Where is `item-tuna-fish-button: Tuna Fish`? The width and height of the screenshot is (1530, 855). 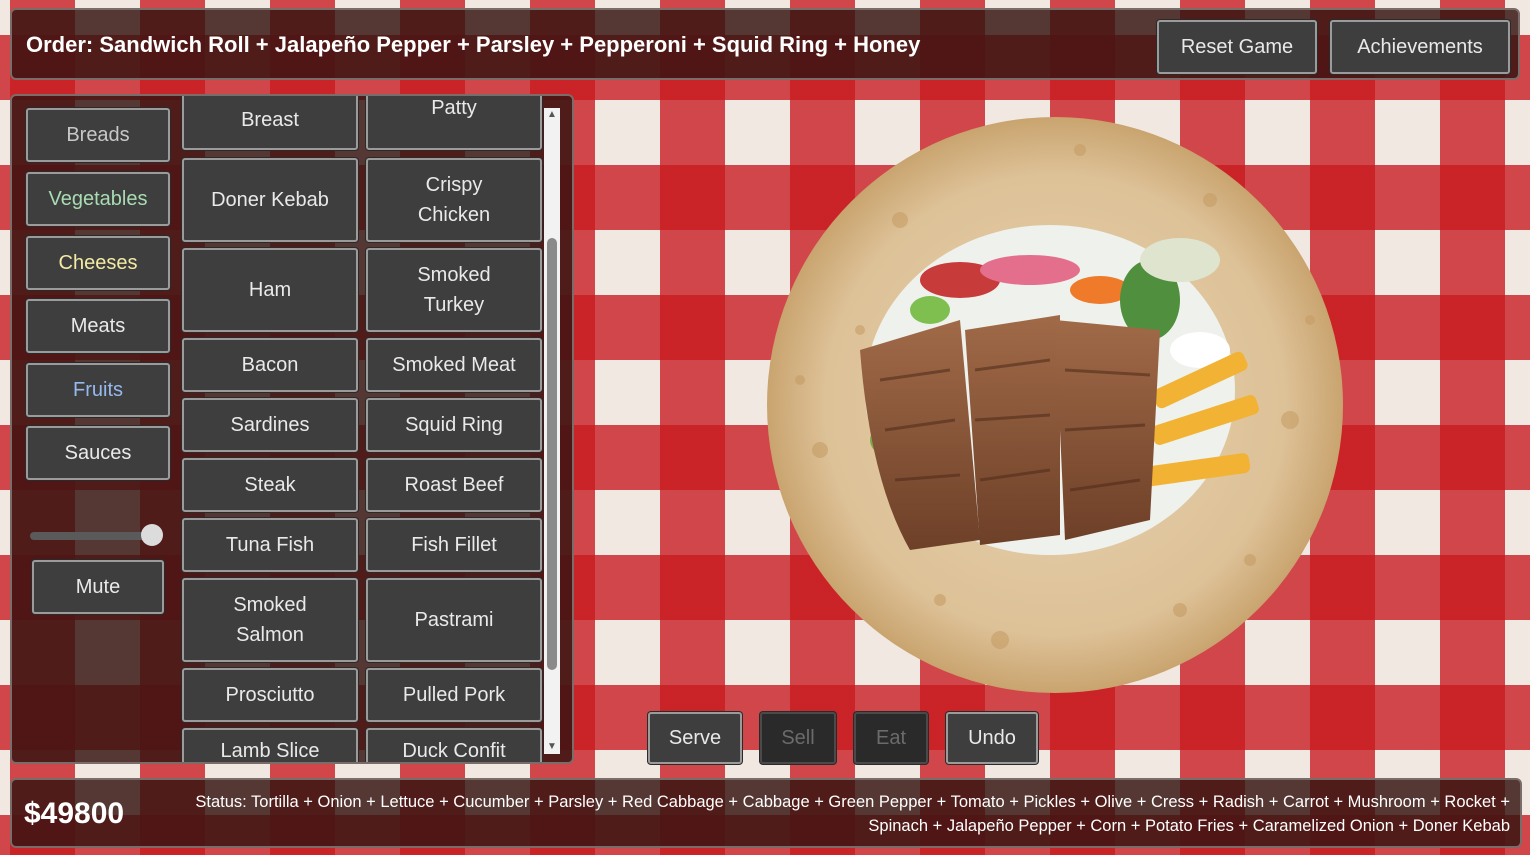 item-tuna-fish-button: Tuna Fish is located at coordinates (270, 545).